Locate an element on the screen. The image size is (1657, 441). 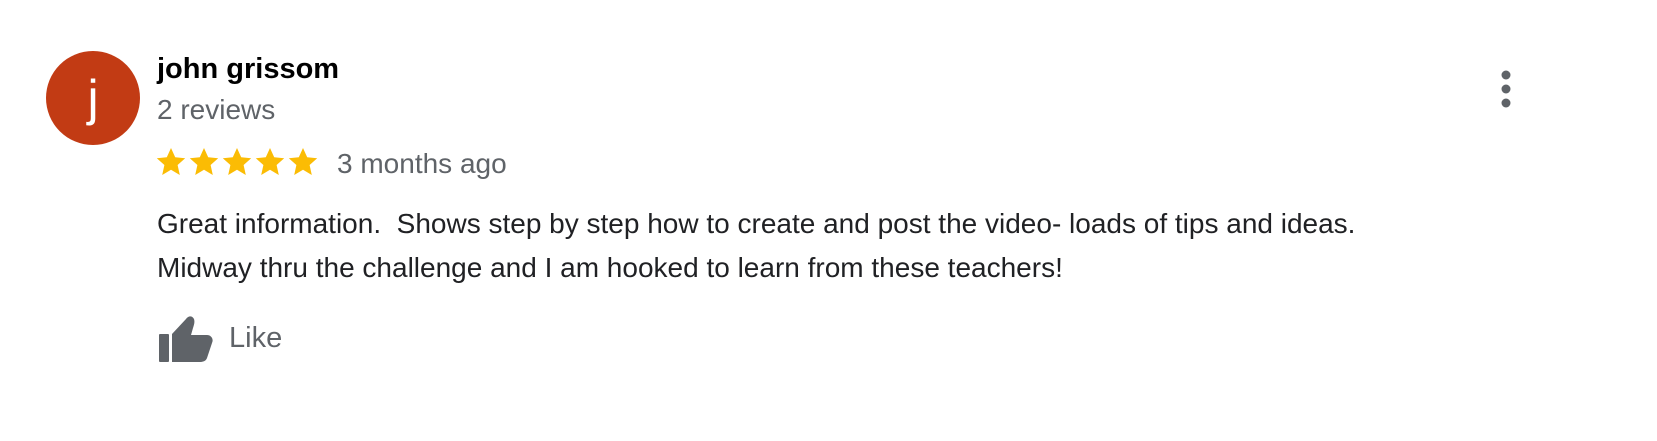
like-button: Like is located at coordinates (219, 338).